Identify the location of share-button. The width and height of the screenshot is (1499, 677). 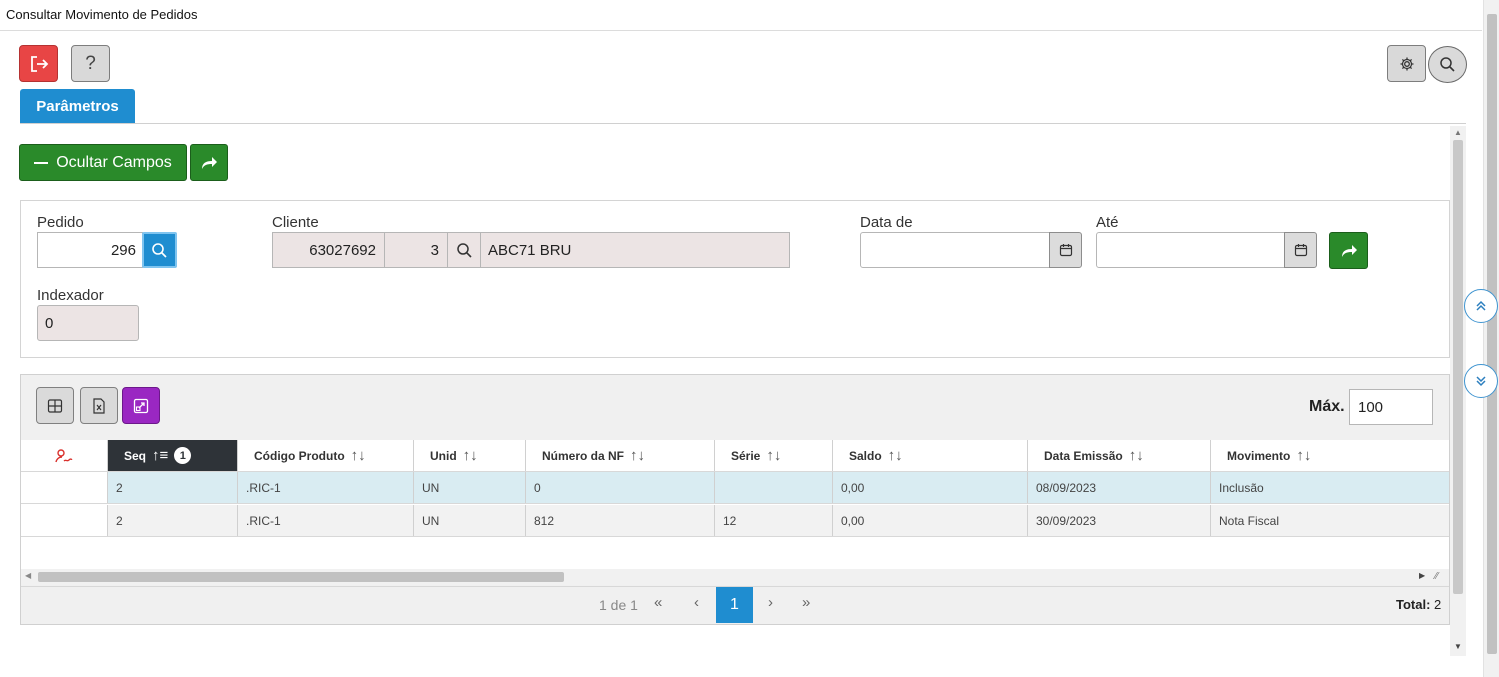
(209, 162).